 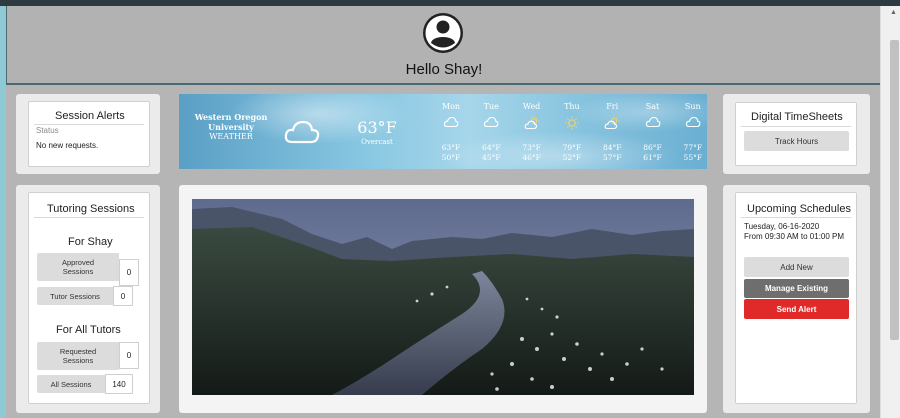 What do you see at coordinates (796, 309) in the screenshot?
I see `send-alert-button: Send Alert` at bounding box center [796, 309].